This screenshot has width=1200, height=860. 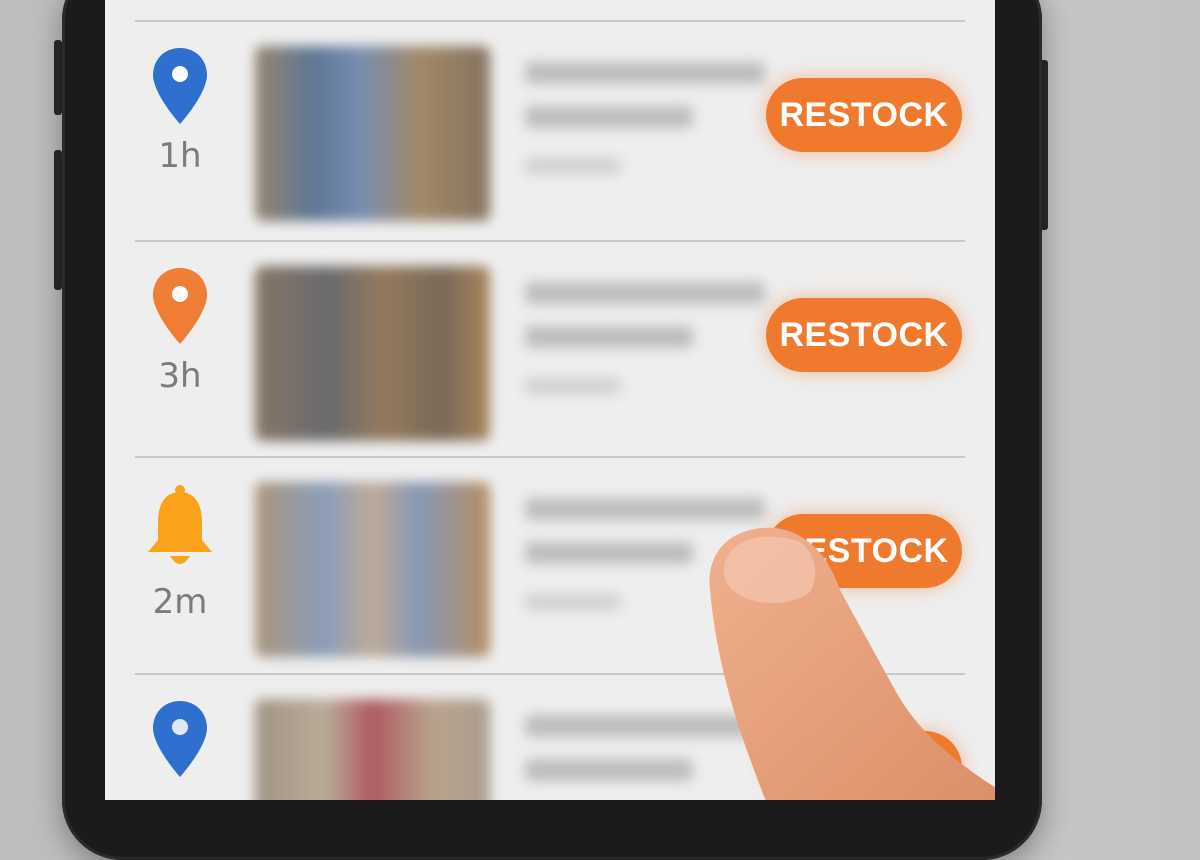 What do you see at coordinates (58, 77) in the screenshot?
I see `phone-mute-switch` at bounding box center [58, 77].